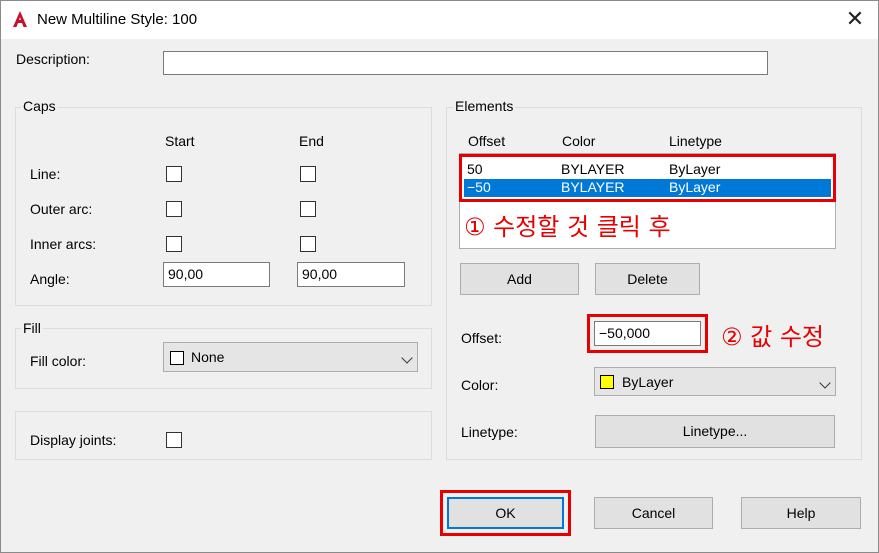 This screenshot has height=553, width=879. I want to click on description-input, so click(465, 63).